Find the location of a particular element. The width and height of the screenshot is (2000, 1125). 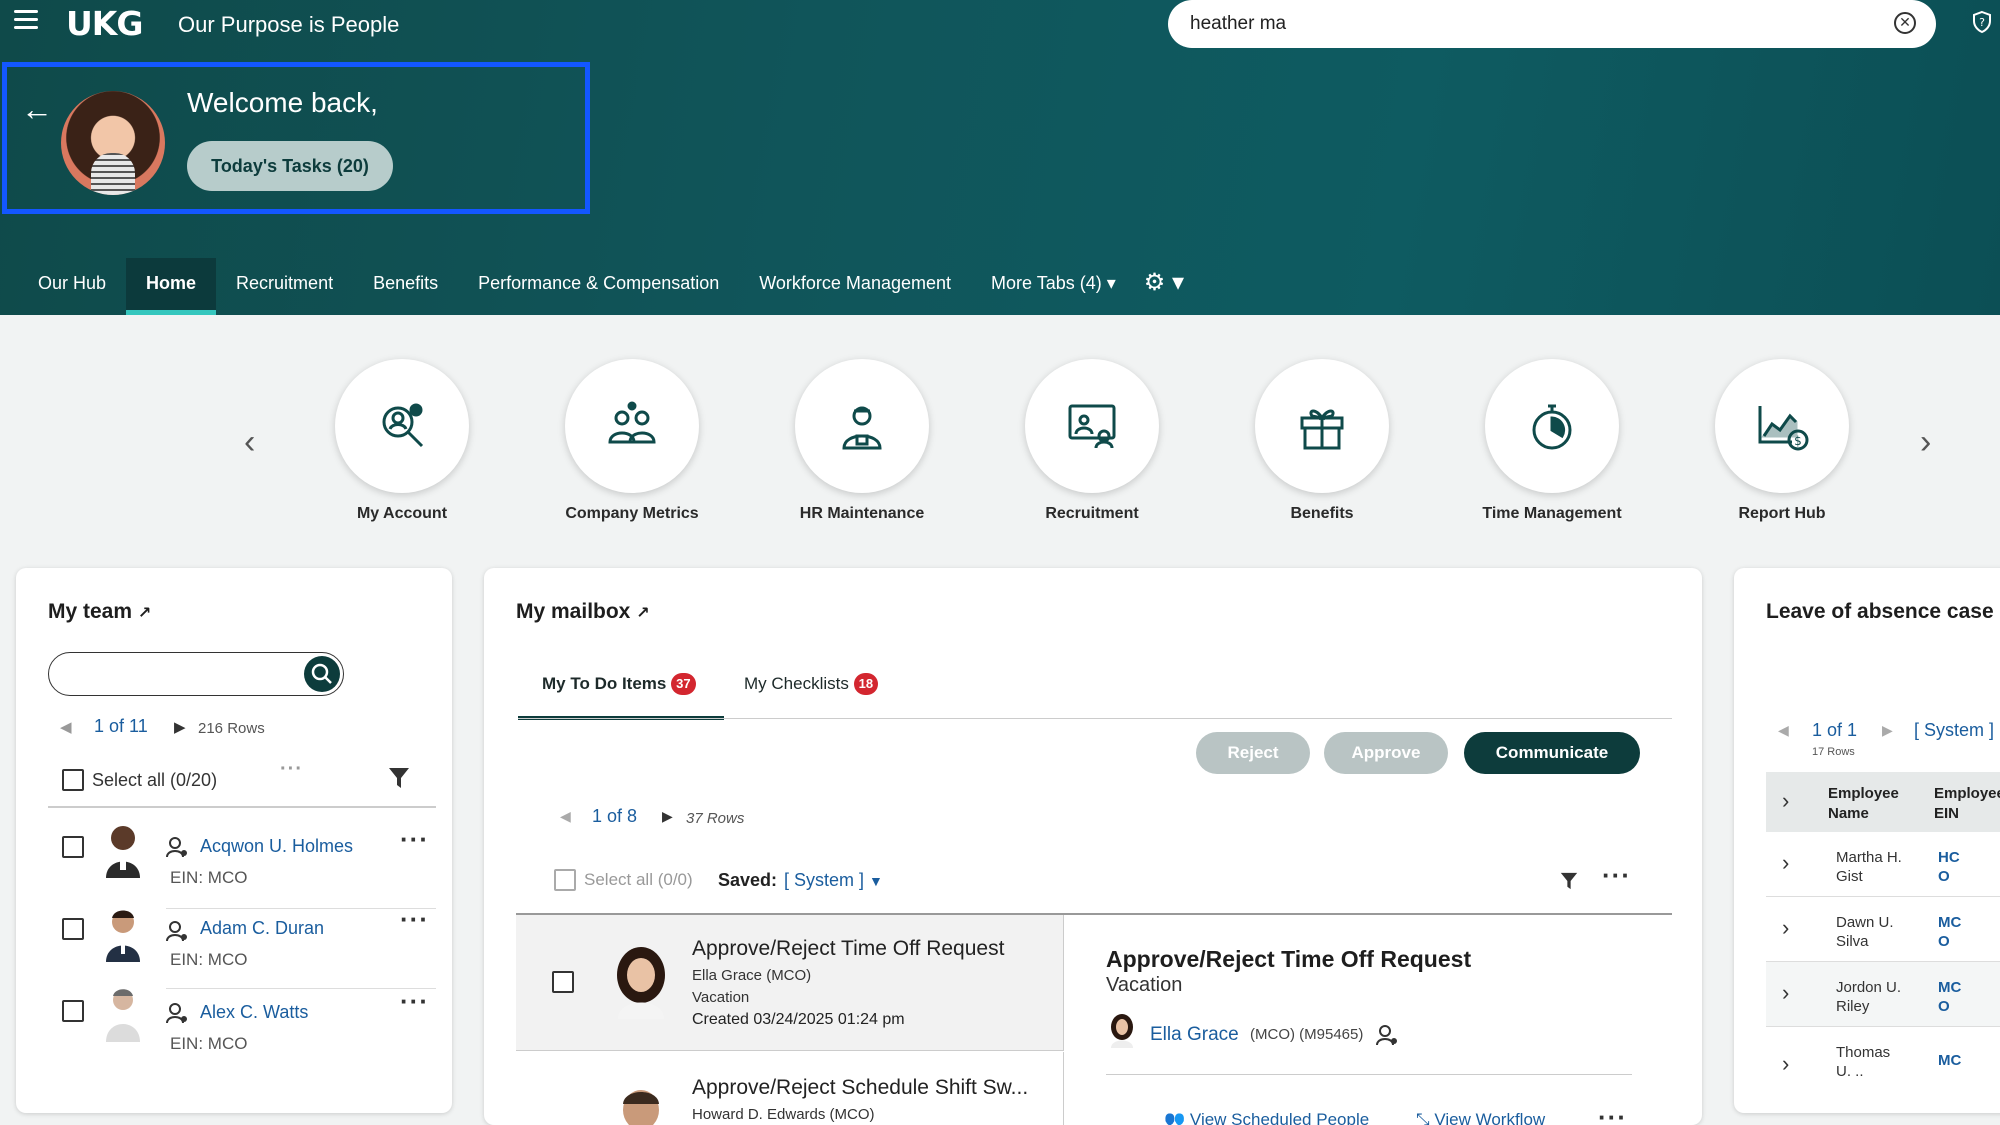

item-person: Howard D. Edwards (MCO) is located at coordinates (783, 1114).